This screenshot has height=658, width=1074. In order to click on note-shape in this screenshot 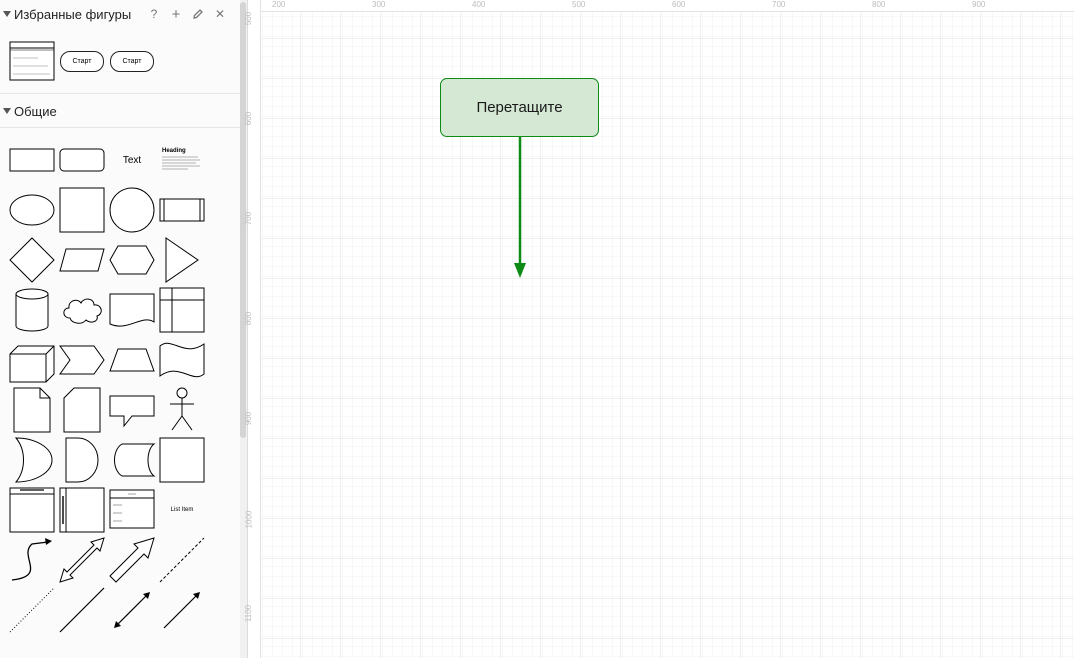, I will do `click(32, 410)`.